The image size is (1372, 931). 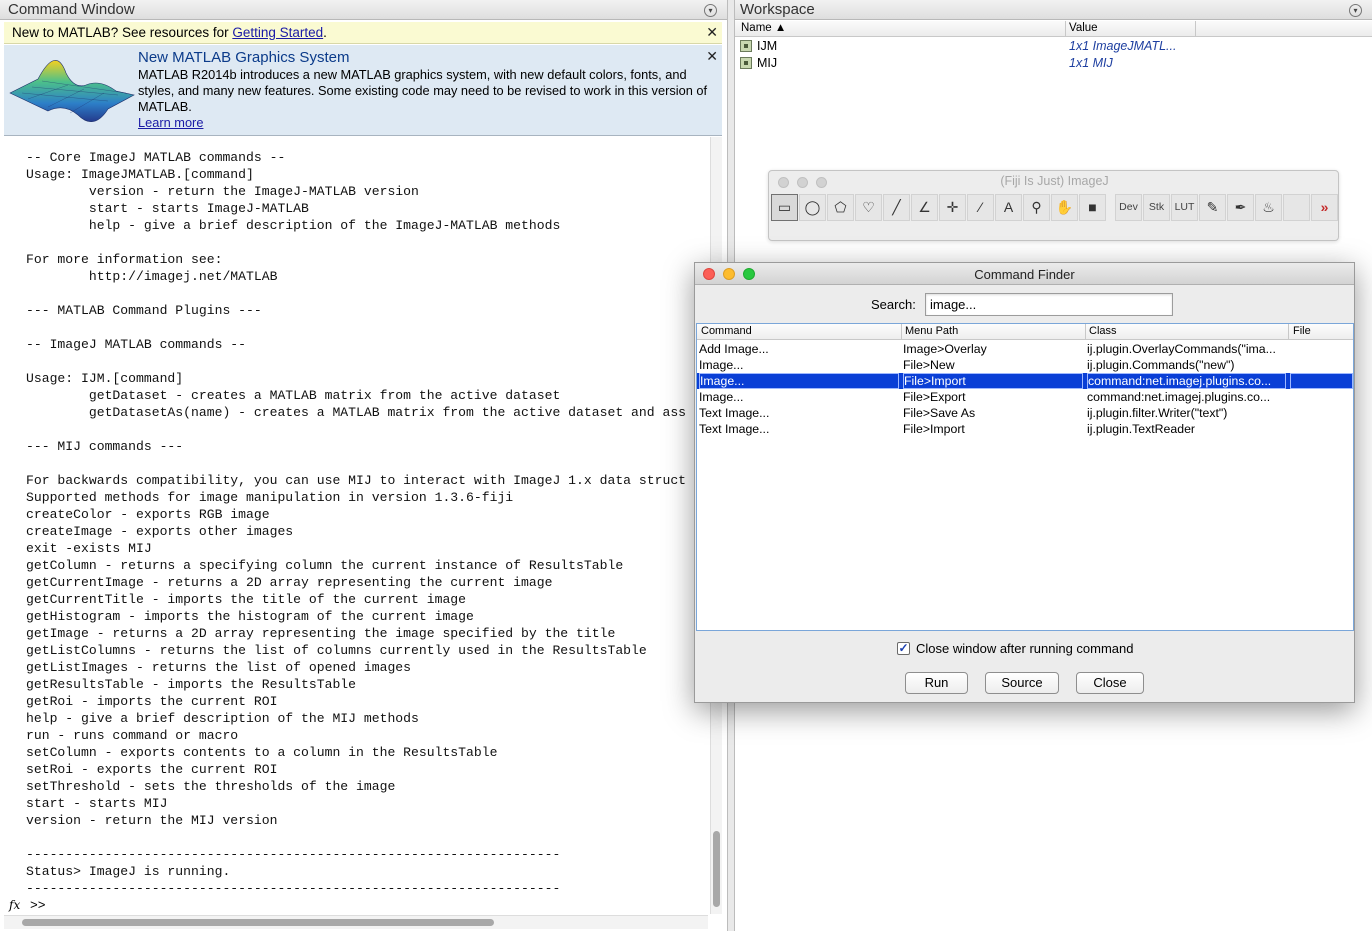 What do you see at coordinates (136, 344) in the screenshot?
I see `console-line: -- ImageJ MATLAB commands --` at bounding box center [136, 344].